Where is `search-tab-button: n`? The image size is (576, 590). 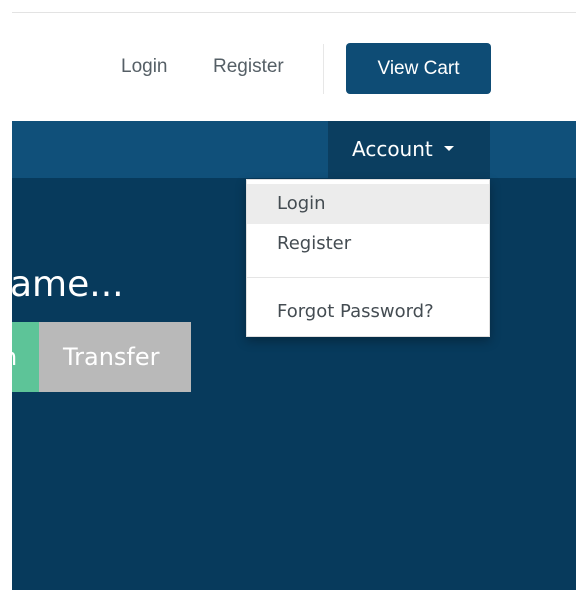 search-tab-button: n is located at coordinates (25, 357).